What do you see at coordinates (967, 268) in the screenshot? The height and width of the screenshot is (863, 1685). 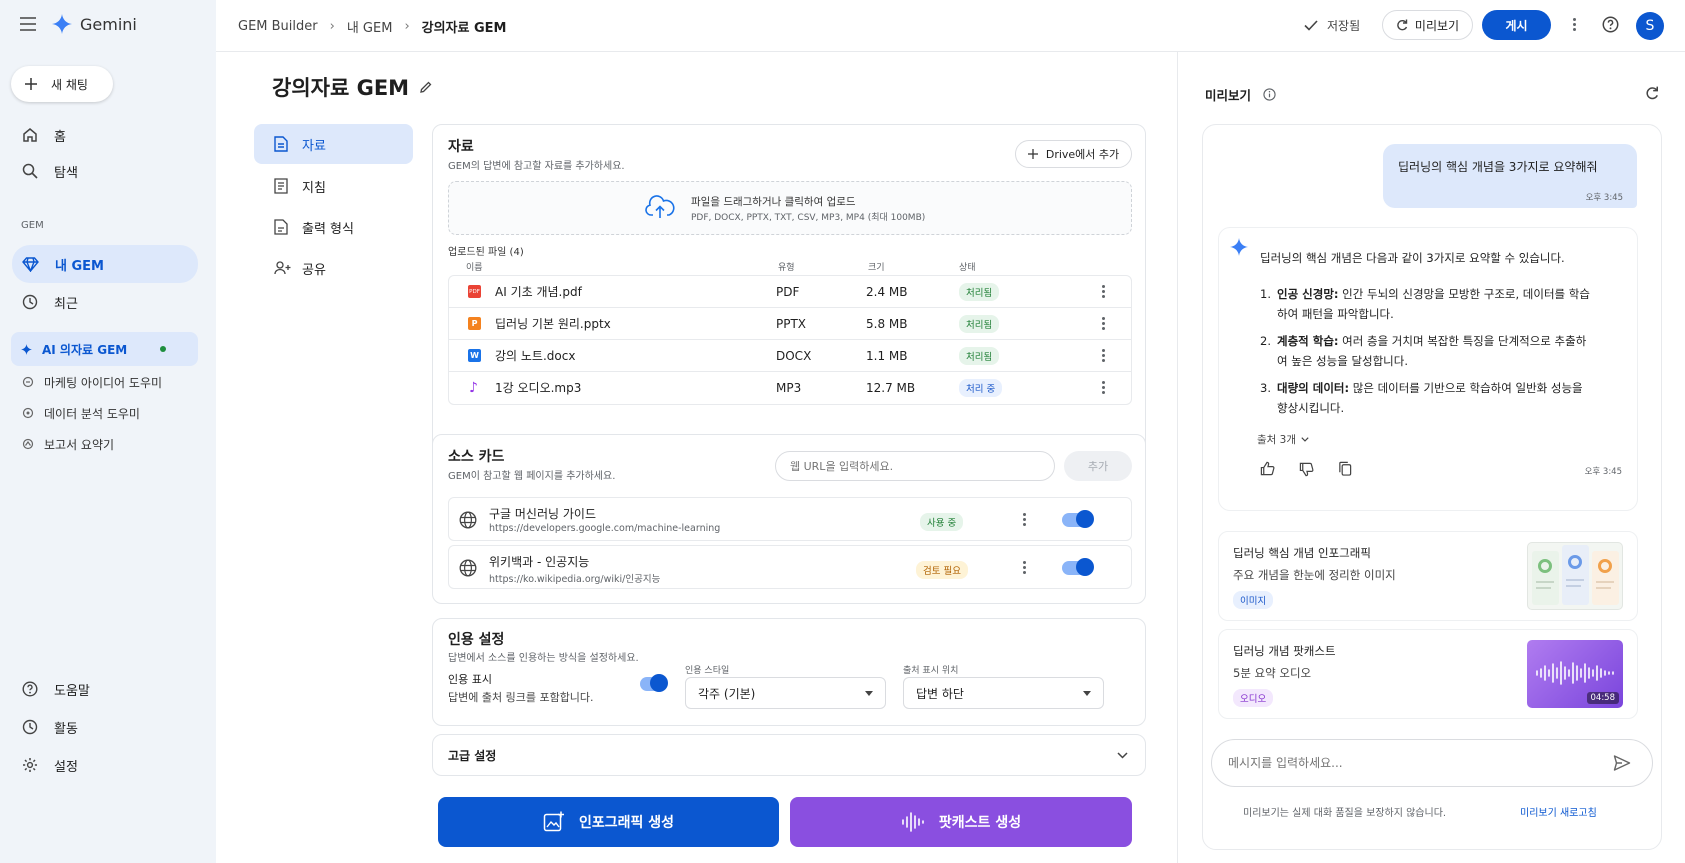 I see `col-status: 상태` at bounding box center [967, 268].